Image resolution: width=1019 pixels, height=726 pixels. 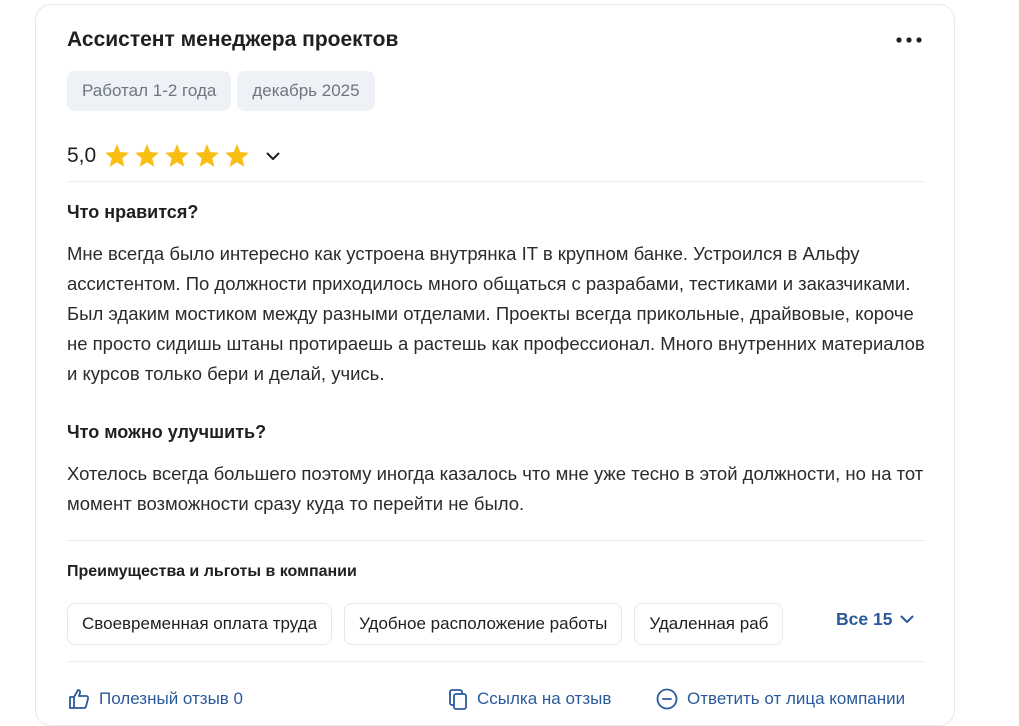 I want to click on useful-review-button: Полезный отзыв 0, so click(x=155, y=699).